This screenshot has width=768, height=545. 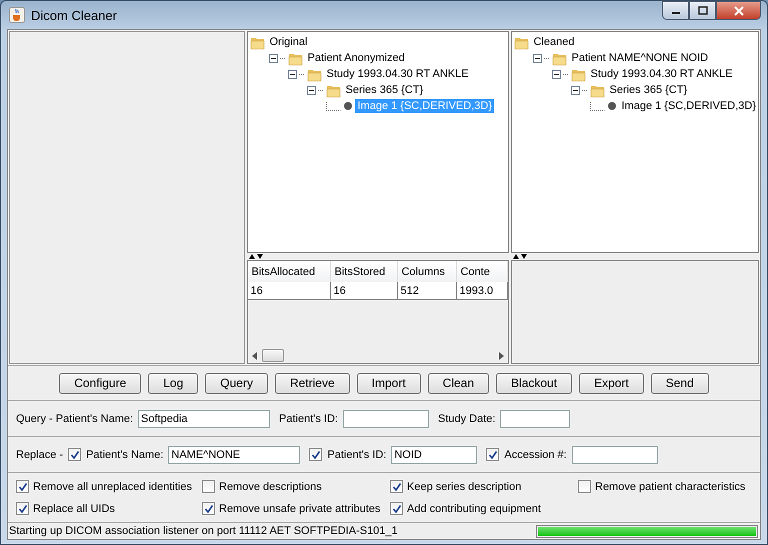 What do you see at coordinates (100, 383) in the screenshot?
I see `action-button: Configure` at bounding box center [100, 383].